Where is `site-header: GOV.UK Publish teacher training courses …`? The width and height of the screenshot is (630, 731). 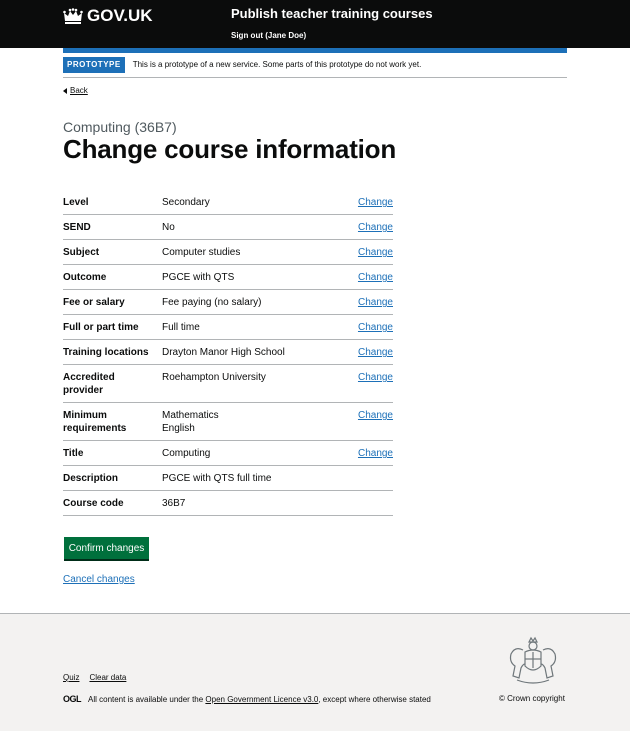 site-header: GOV.UK Publish teacher training courses … is located at coordinates (315, 24).